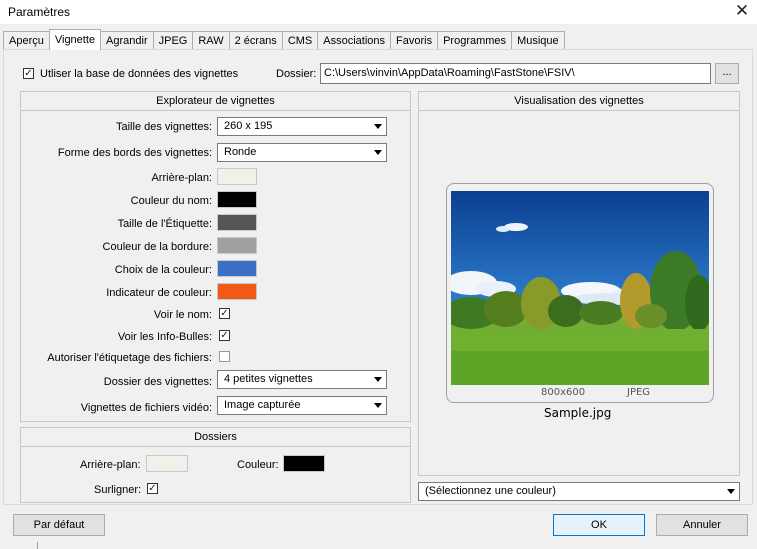 Image resolution: width=757 pixels, height=549 pixels. I want to click on thumb-size-label: Taille des vignettes:, so click(164, 127).